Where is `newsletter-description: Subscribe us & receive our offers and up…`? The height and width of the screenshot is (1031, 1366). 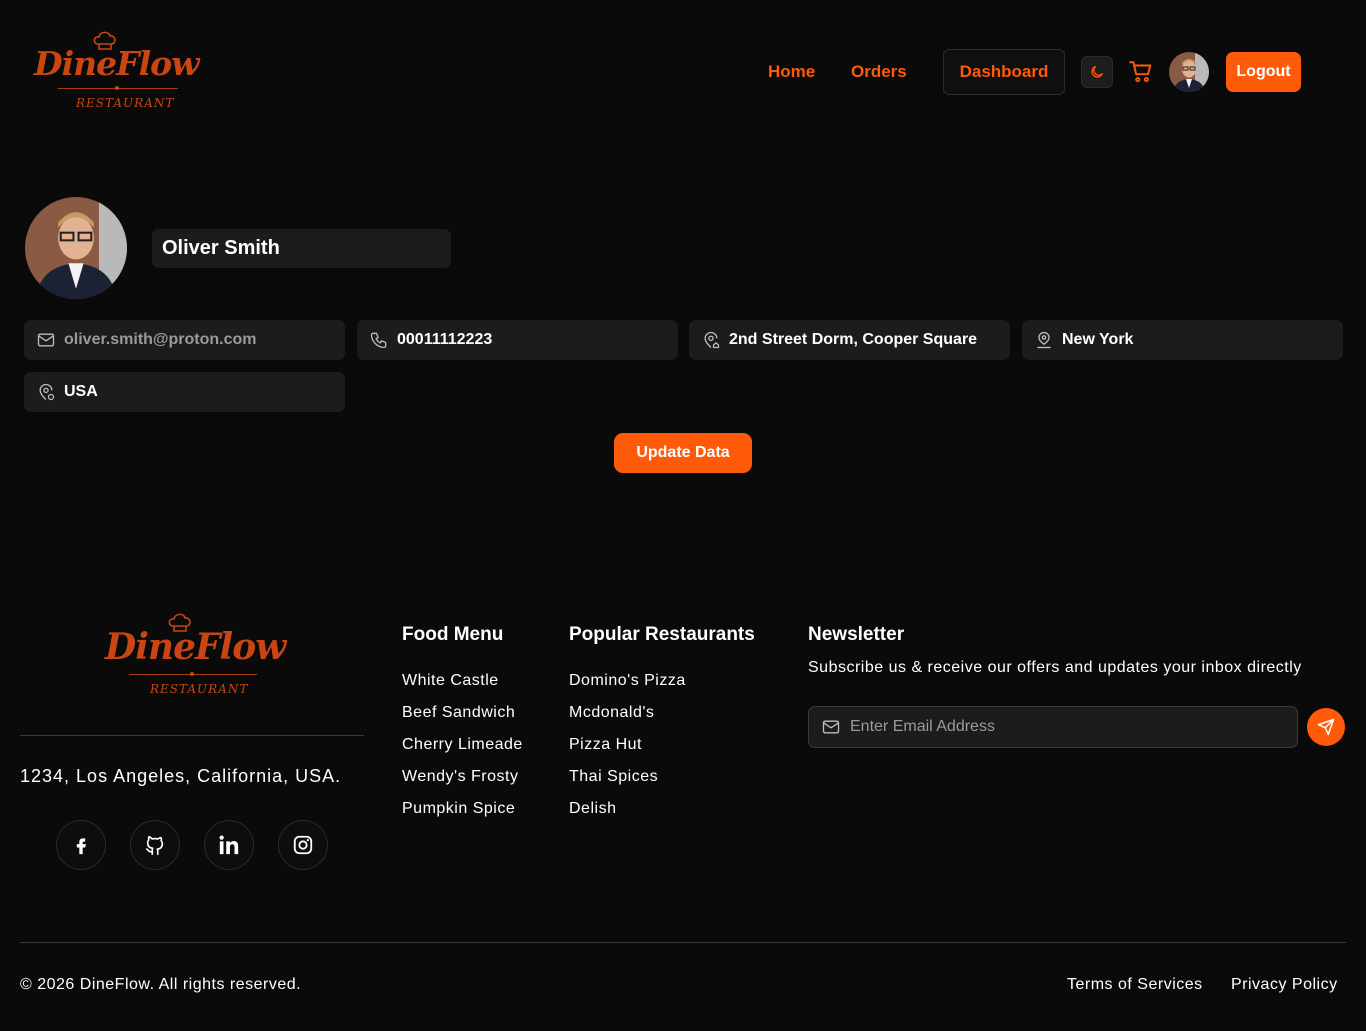 newsletter-description: Subscribe us & receive our offers and up… is located at coordinates (1055, 667).